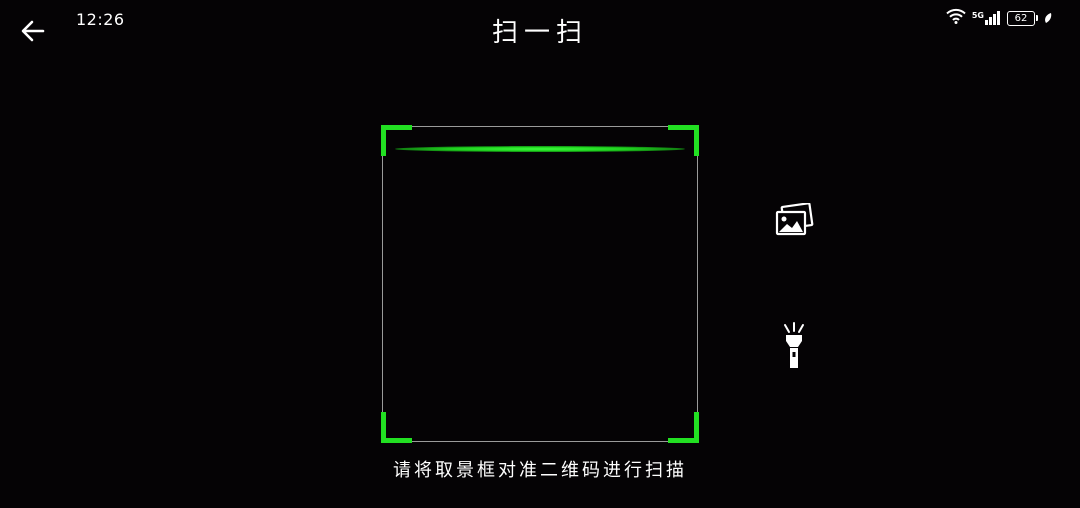  Describe the element at coordinates (539, 33) in the screenshot. I see `page-title: 扫一扫` at that location.